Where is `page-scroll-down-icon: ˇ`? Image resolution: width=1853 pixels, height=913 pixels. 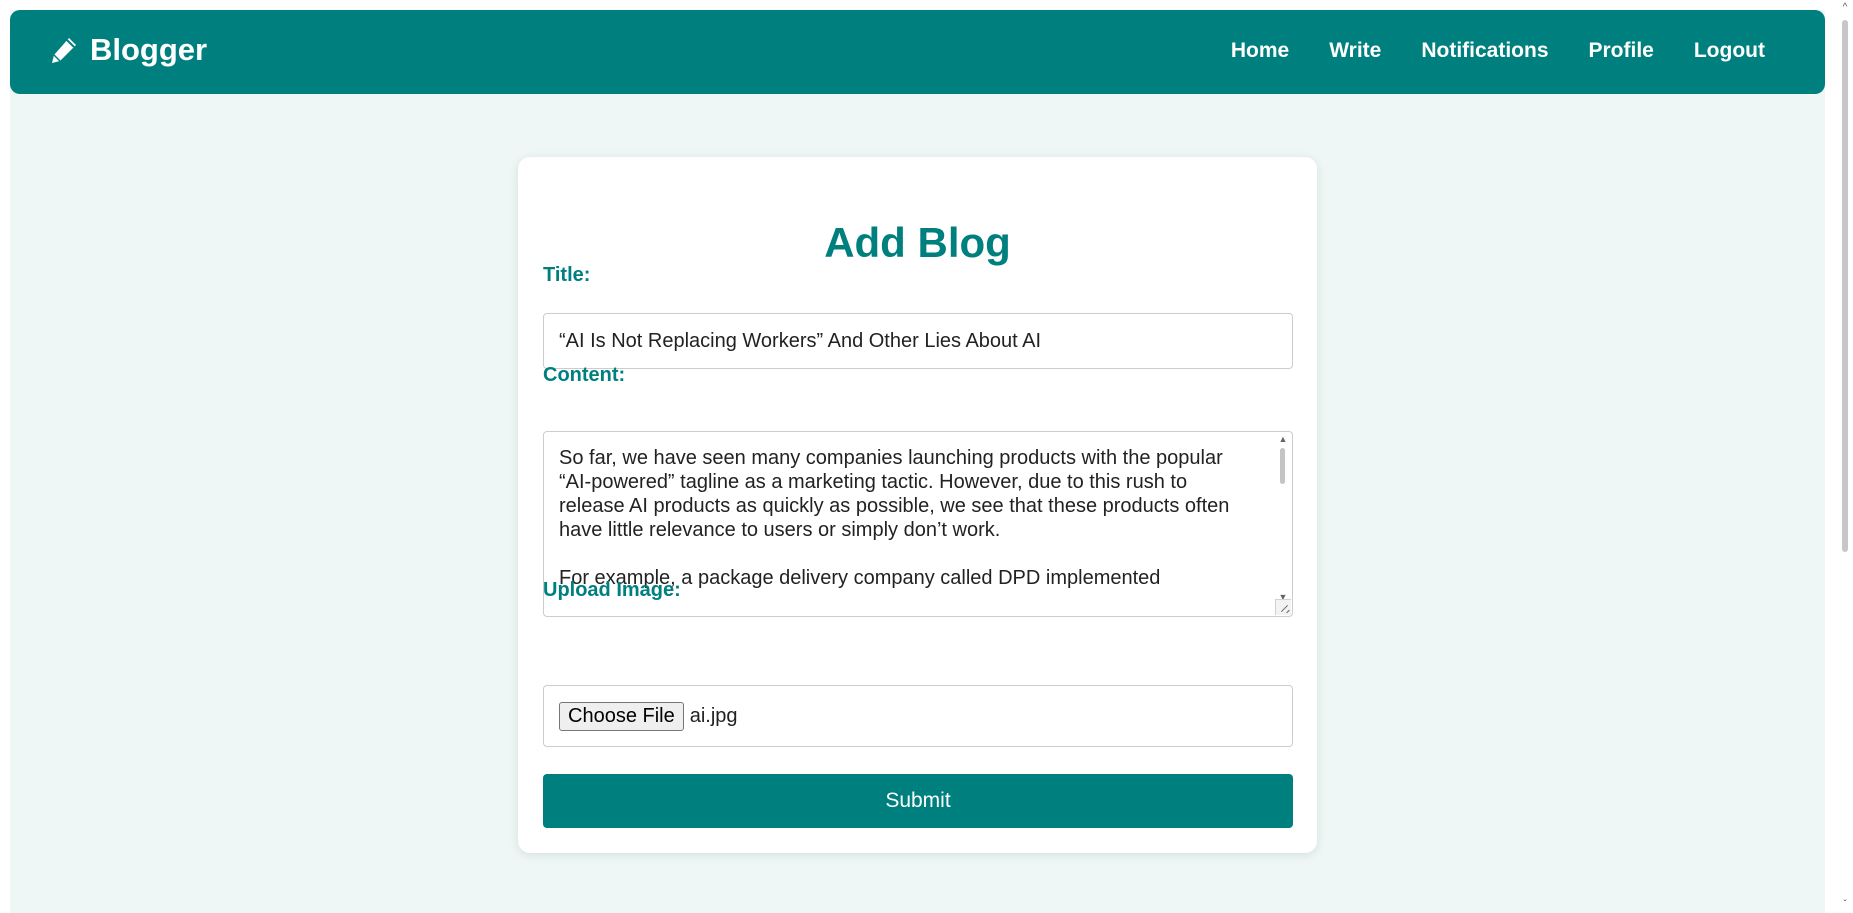
page-scroll-down-icon: ˇ is located at coordinates (1845, 905).